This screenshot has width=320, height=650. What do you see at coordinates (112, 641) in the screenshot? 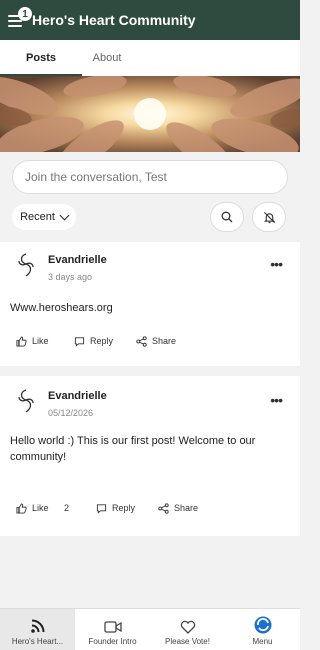
I see `nav-label: Founder Intro` at bounding box center [112, 641].